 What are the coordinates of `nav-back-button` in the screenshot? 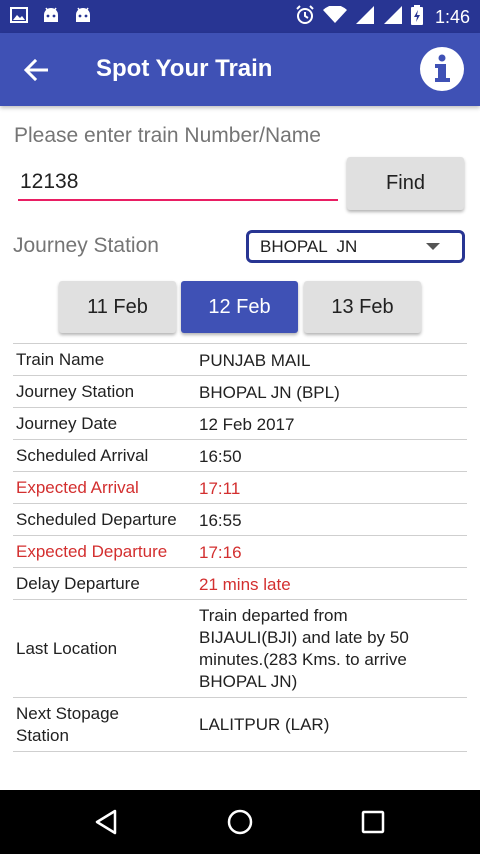 It's located at (106, 822).